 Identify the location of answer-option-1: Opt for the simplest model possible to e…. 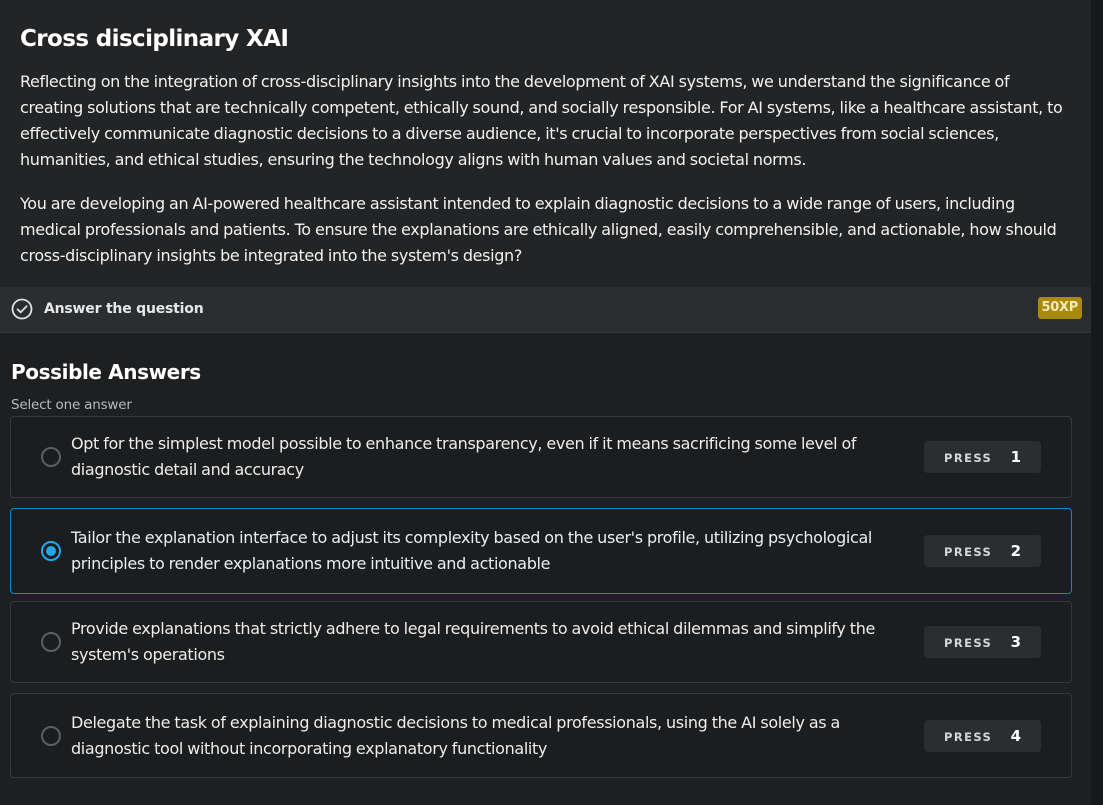
(541, 457).